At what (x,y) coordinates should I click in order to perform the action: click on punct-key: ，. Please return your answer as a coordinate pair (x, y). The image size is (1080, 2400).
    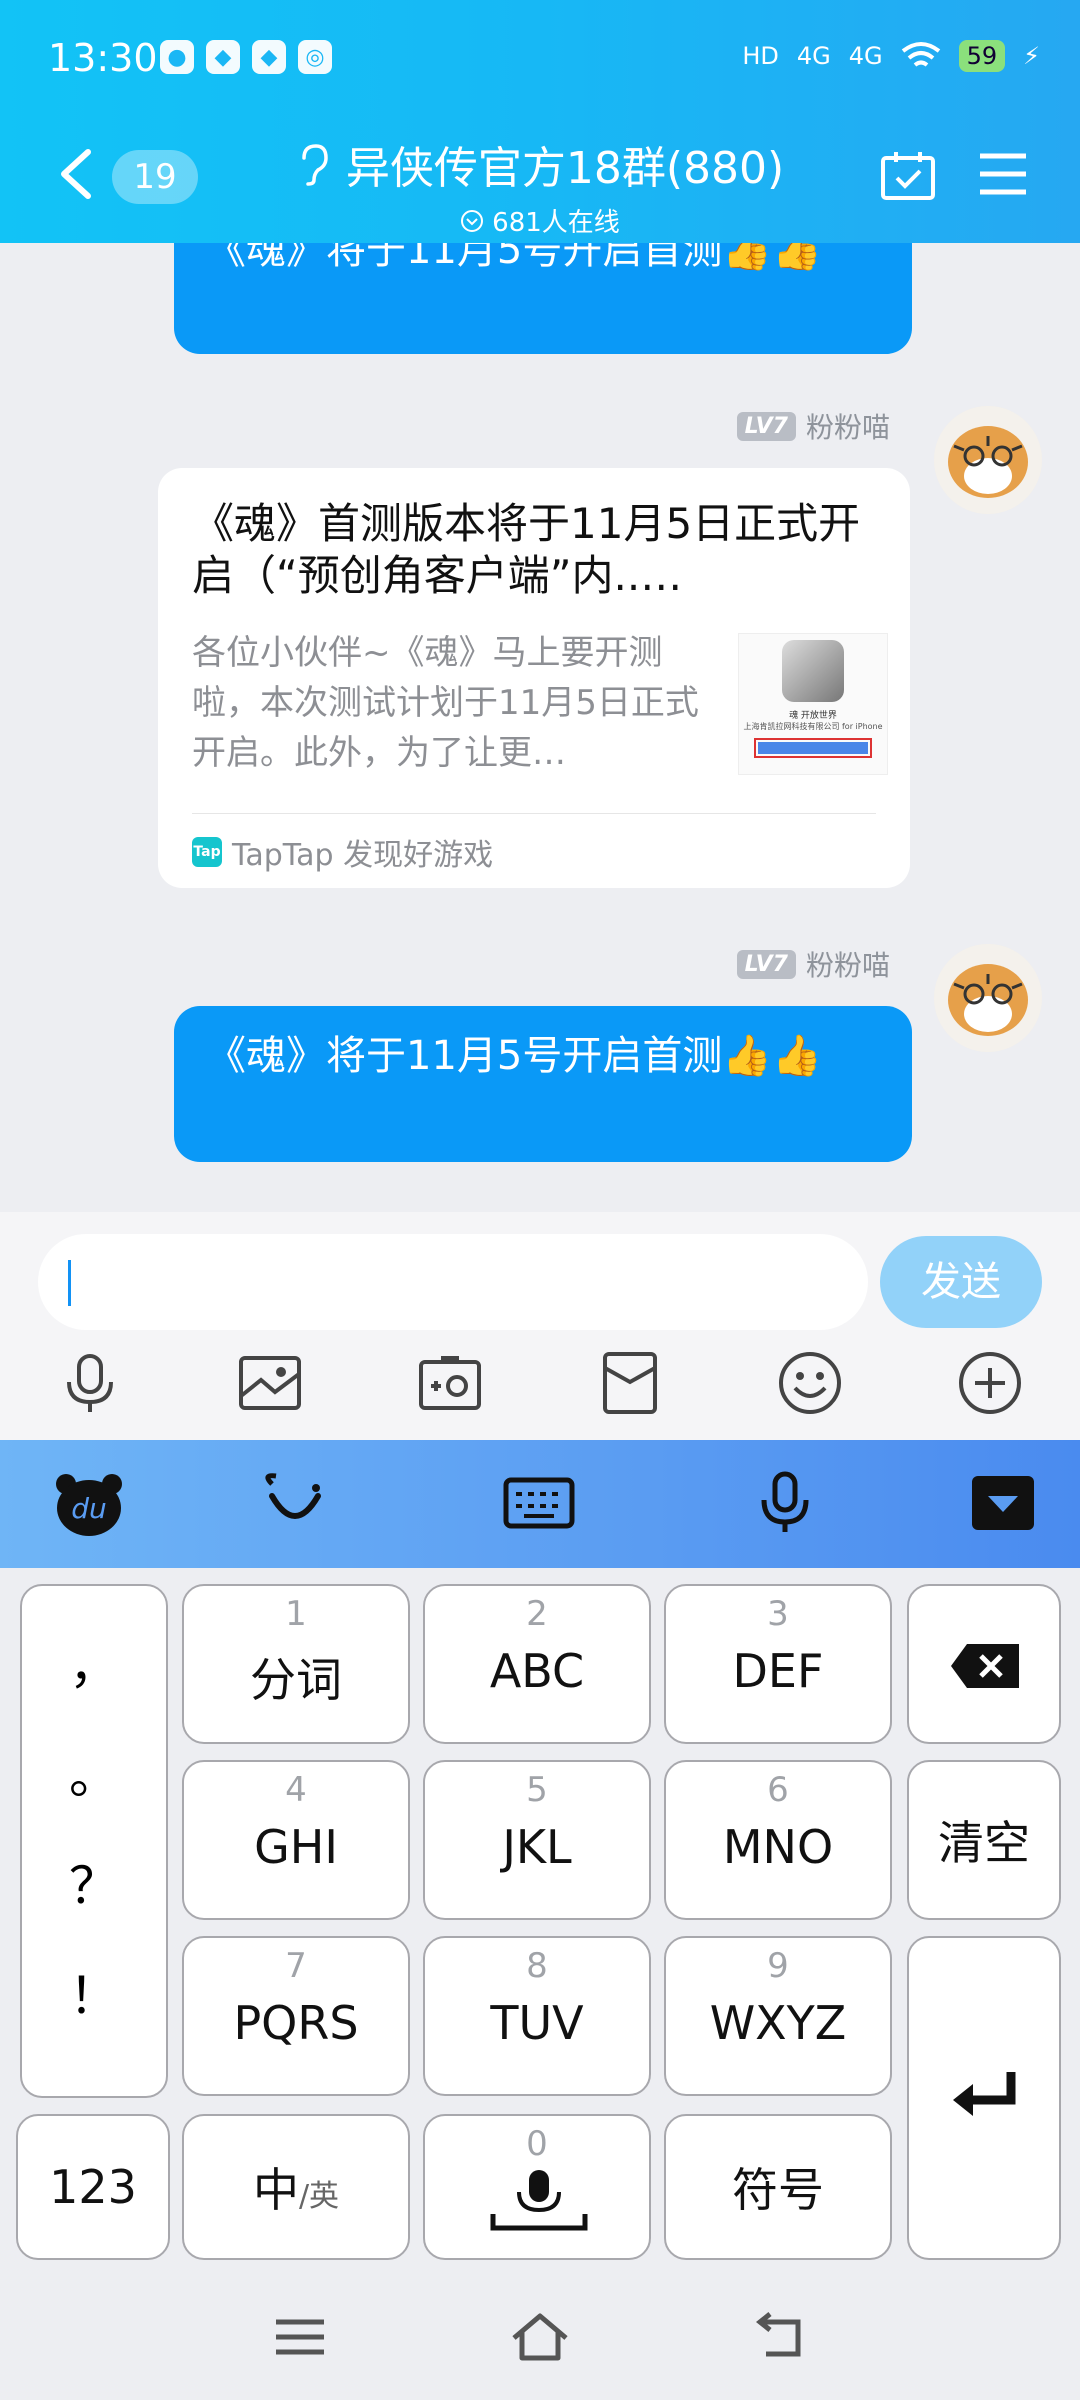
    Looking at the image, I should click on (94, 1662).